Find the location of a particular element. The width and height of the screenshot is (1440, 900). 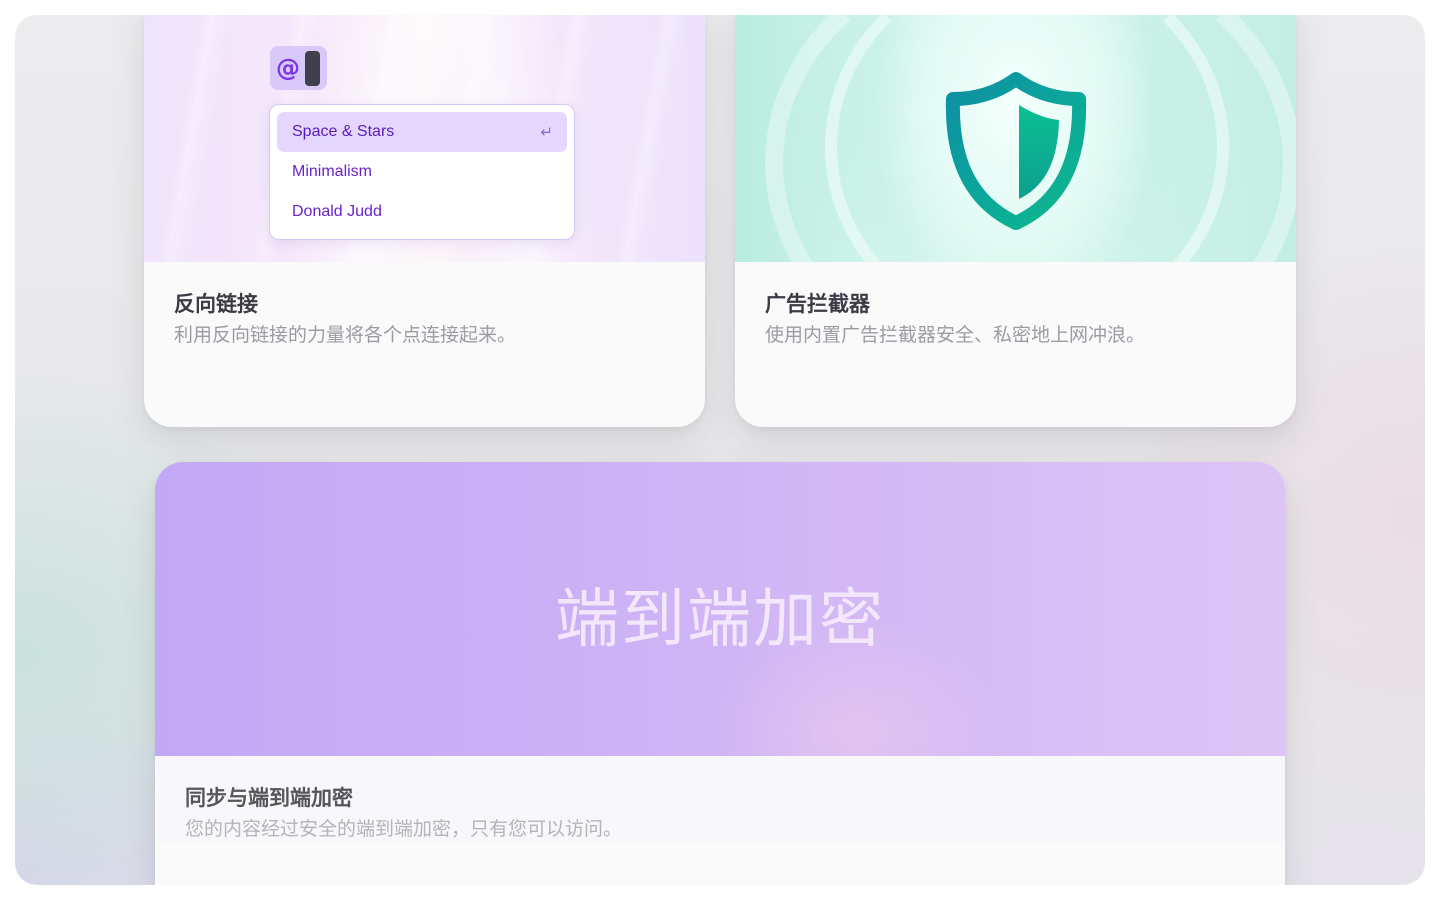

e2e-title: 同步与端到端加密 is located at coordinates (269, 798).